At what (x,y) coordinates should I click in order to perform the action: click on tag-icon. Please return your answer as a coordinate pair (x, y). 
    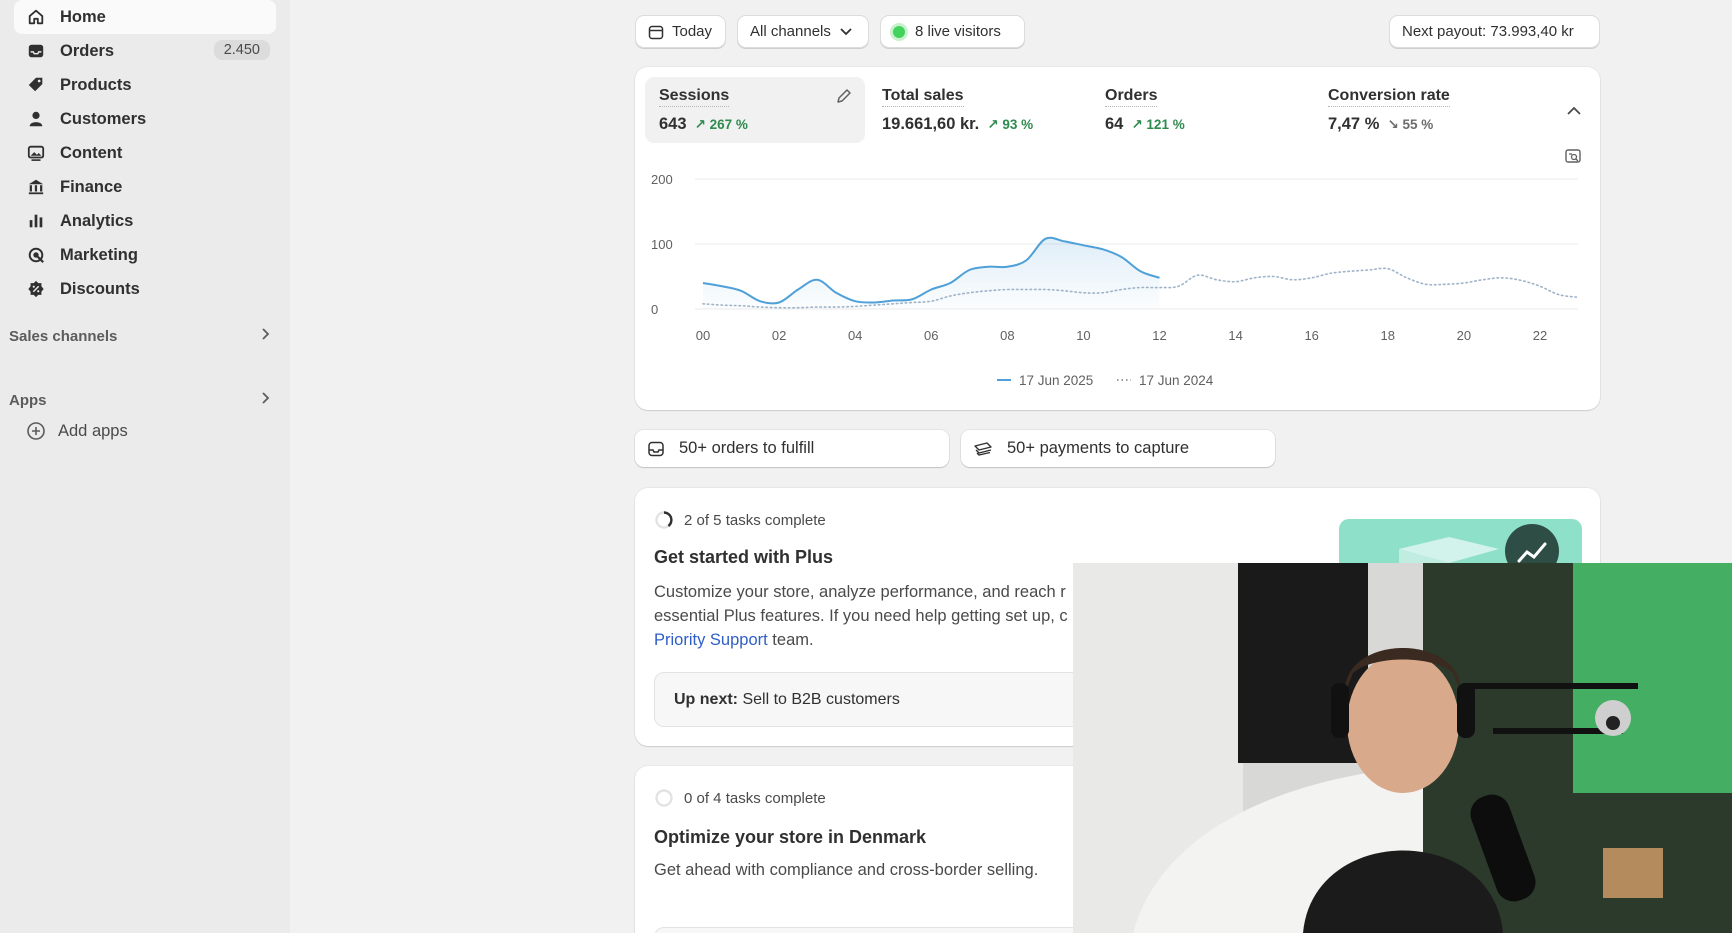
    Looking at the image, I should click on (36, 85).